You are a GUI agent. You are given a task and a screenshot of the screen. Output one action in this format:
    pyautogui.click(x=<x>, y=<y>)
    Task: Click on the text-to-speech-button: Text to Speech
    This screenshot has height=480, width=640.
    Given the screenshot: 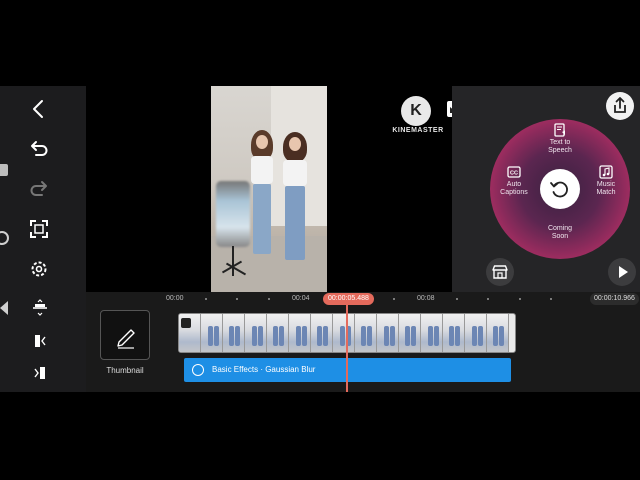 What is the action you would take?
    pyautogui.click(x=560, y=139)
    